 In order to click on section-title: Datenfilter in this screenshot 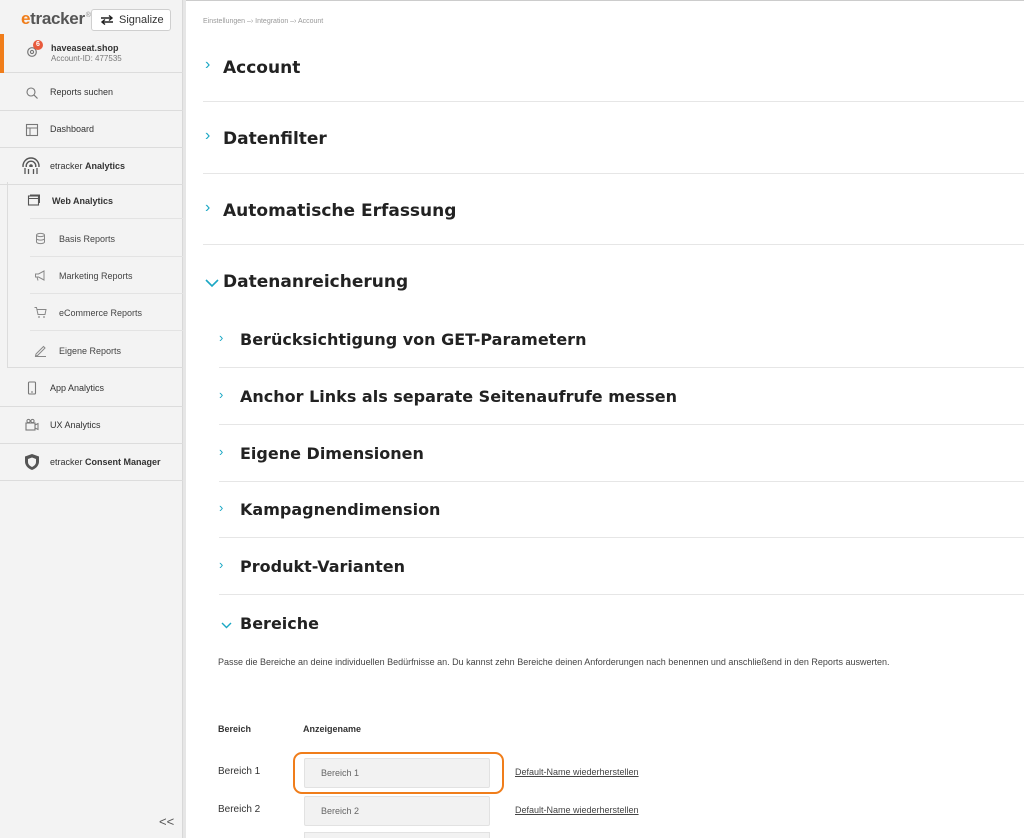, I will do `click(275, 139)`.